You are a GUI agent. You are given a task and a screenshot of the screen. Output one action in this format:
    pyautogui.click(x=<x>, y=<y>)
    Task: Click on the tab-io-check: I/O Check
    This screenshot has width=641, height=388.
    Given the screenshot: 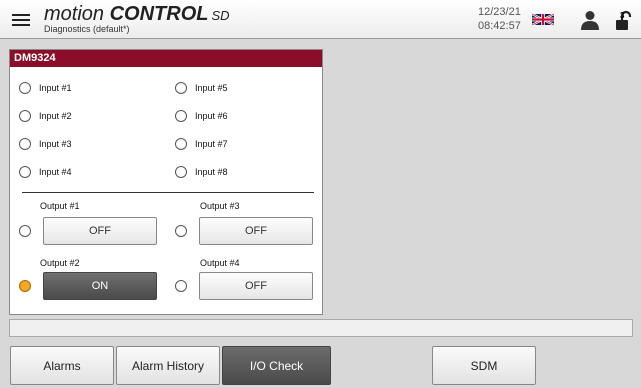 What is the action you would take?
    pyautogui.click(x=276, y=365)
    